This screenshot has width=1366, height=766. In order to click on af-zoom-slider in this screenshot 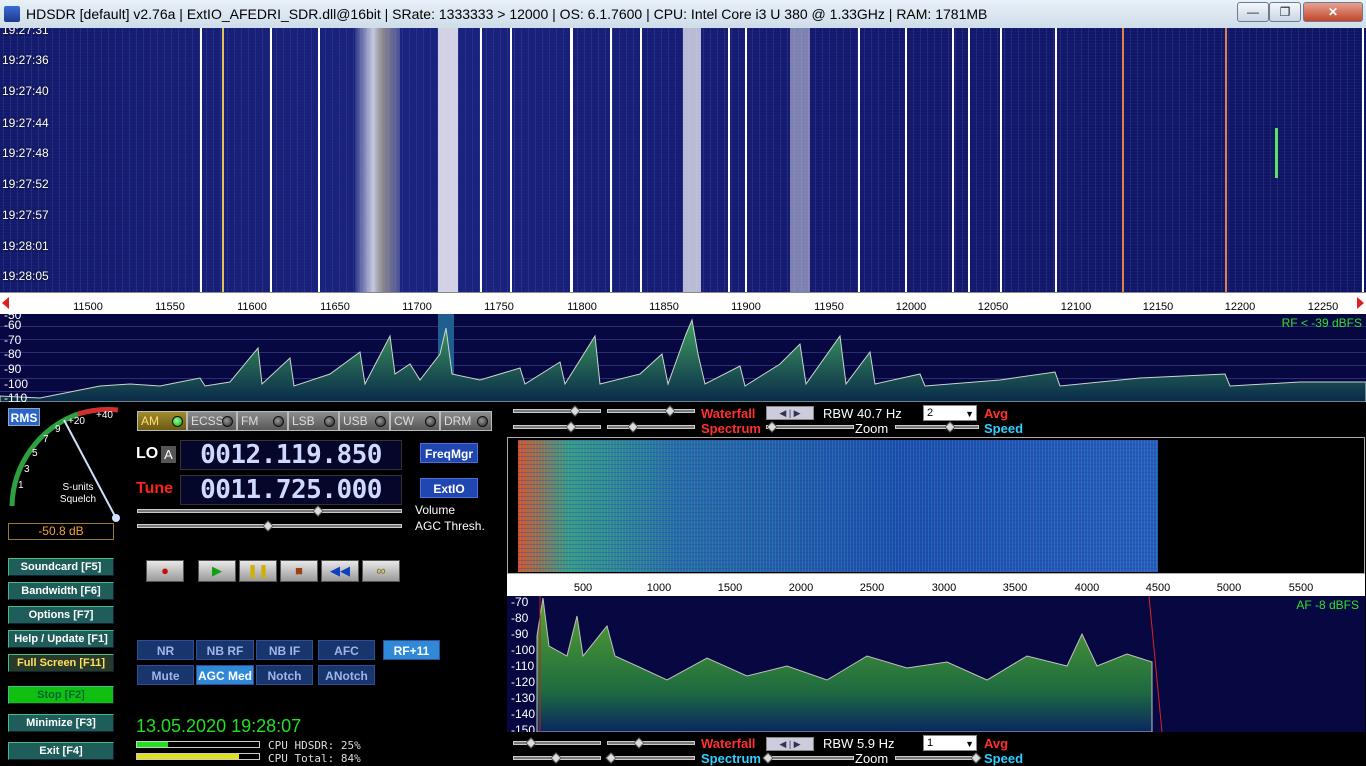, I will do `click(810, 758)`.